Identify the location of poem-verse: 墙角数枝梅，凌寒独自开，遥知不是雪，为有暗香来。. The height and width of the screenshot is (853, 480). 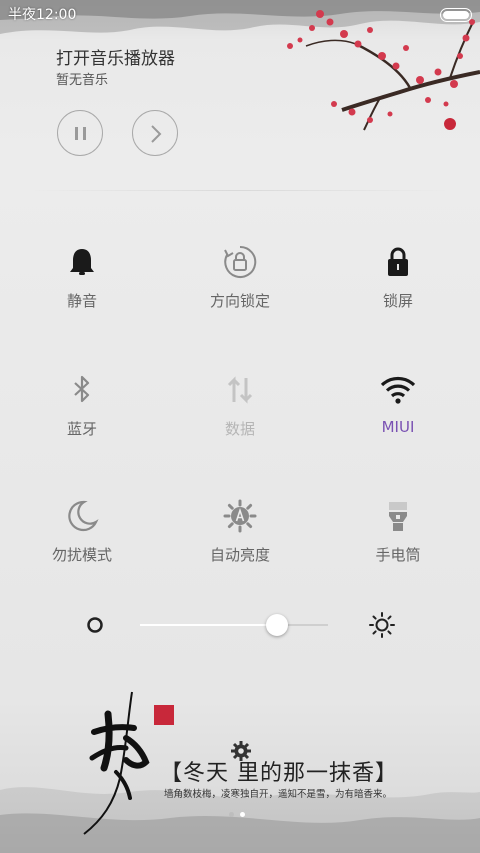
(278, 794).